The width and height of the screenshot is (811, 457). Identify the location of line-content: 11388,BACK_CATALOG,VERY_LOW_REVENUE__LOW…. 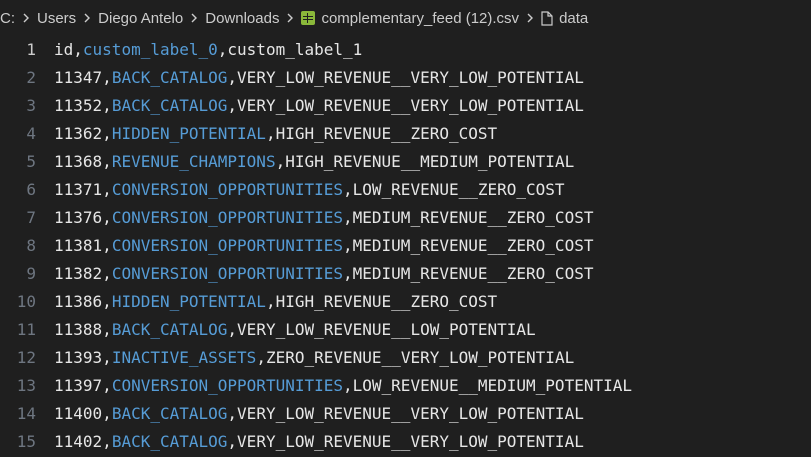
(295, 330).